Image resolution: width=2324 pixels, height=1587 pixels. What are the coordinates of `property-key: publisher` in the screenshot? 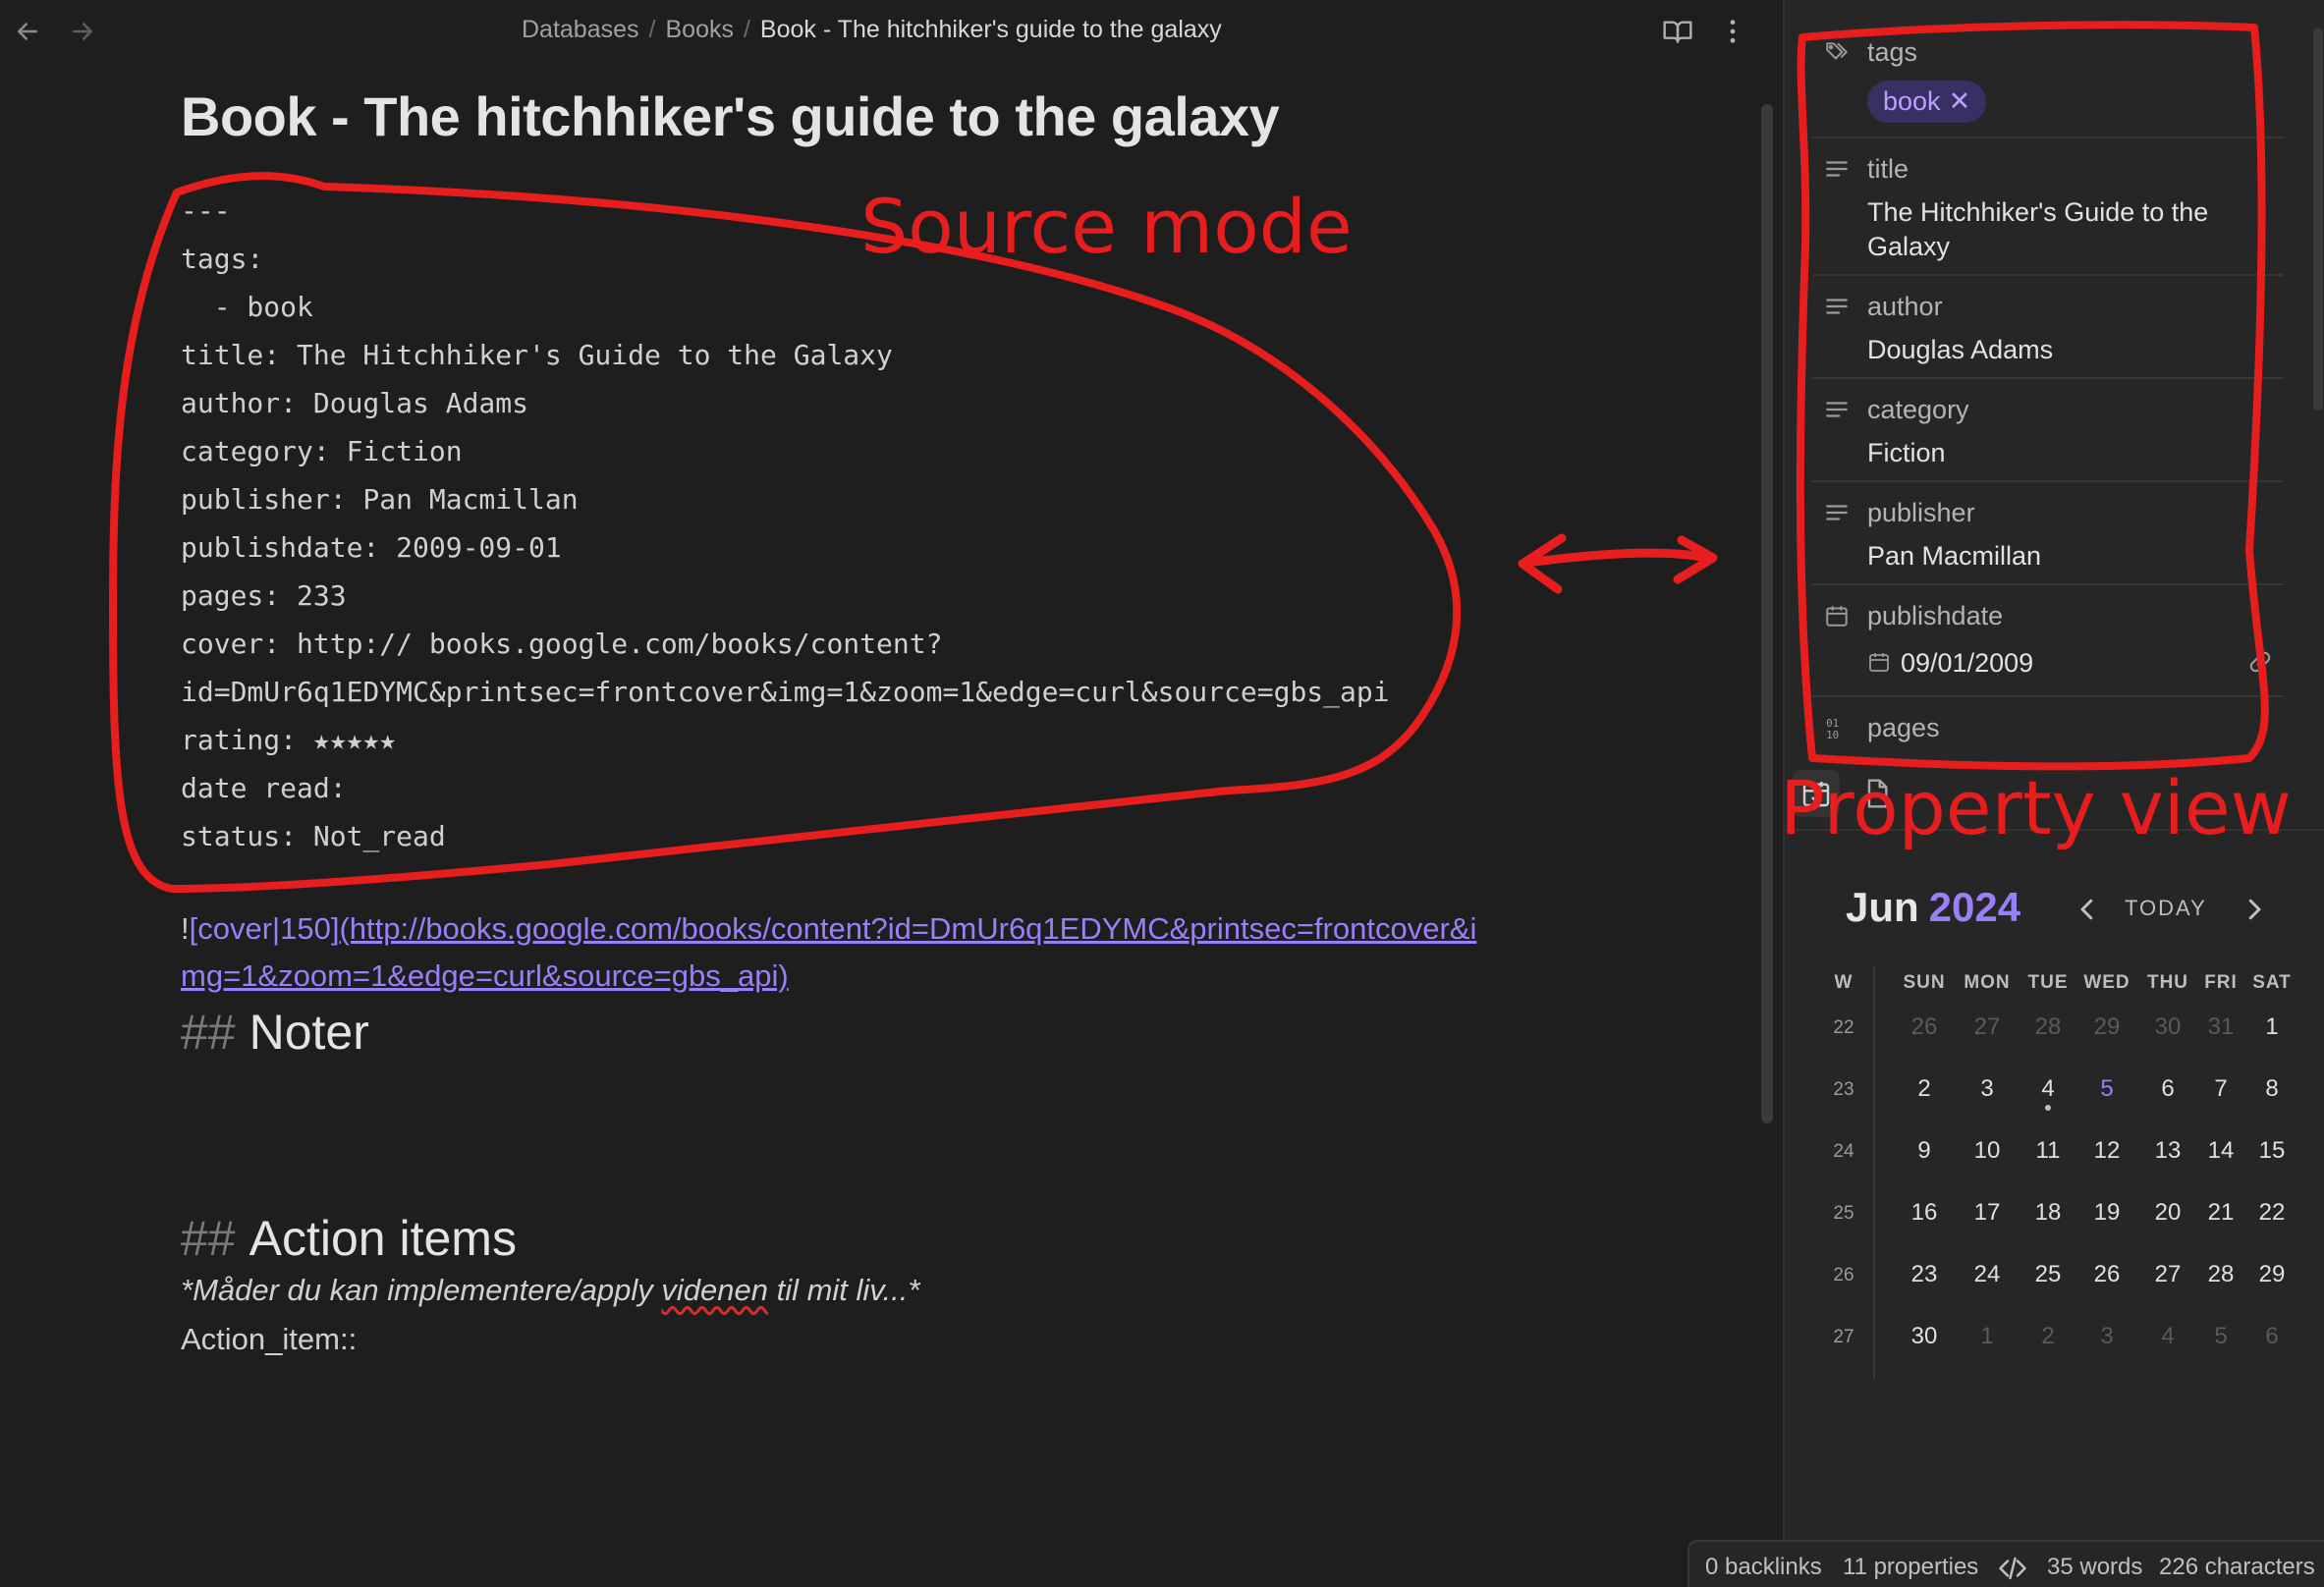 It's located at (2048, 514).